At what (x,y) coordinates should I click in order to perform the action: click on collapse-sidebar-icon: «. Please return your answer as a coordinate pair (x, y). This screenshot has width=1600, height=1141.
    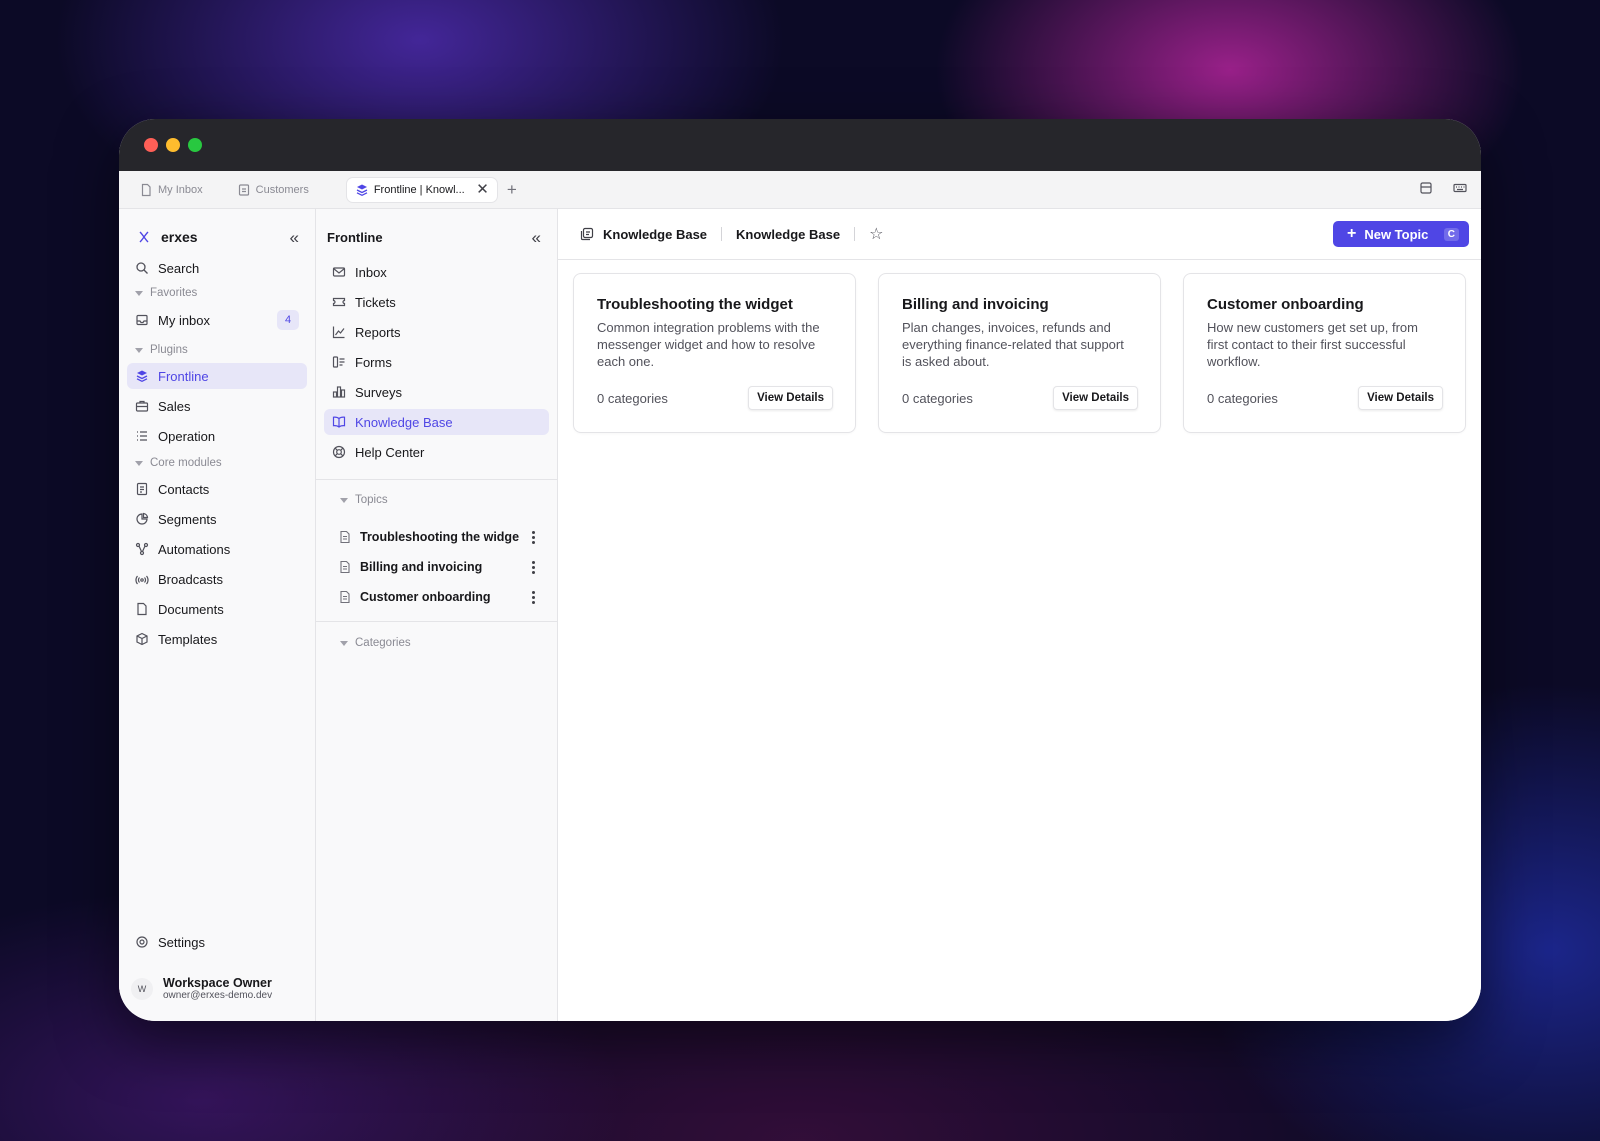
    Looking at the image, I should click on (294, 237).